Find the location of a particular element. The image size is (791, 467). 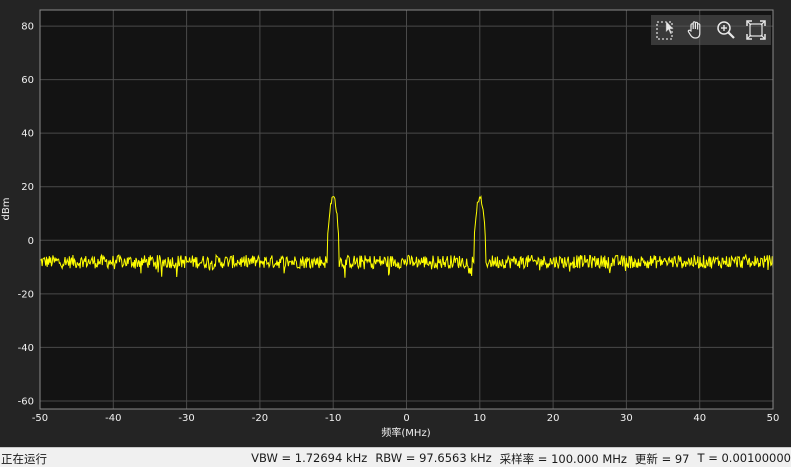

zoom-in-icon is located at coordinates (726, 30).